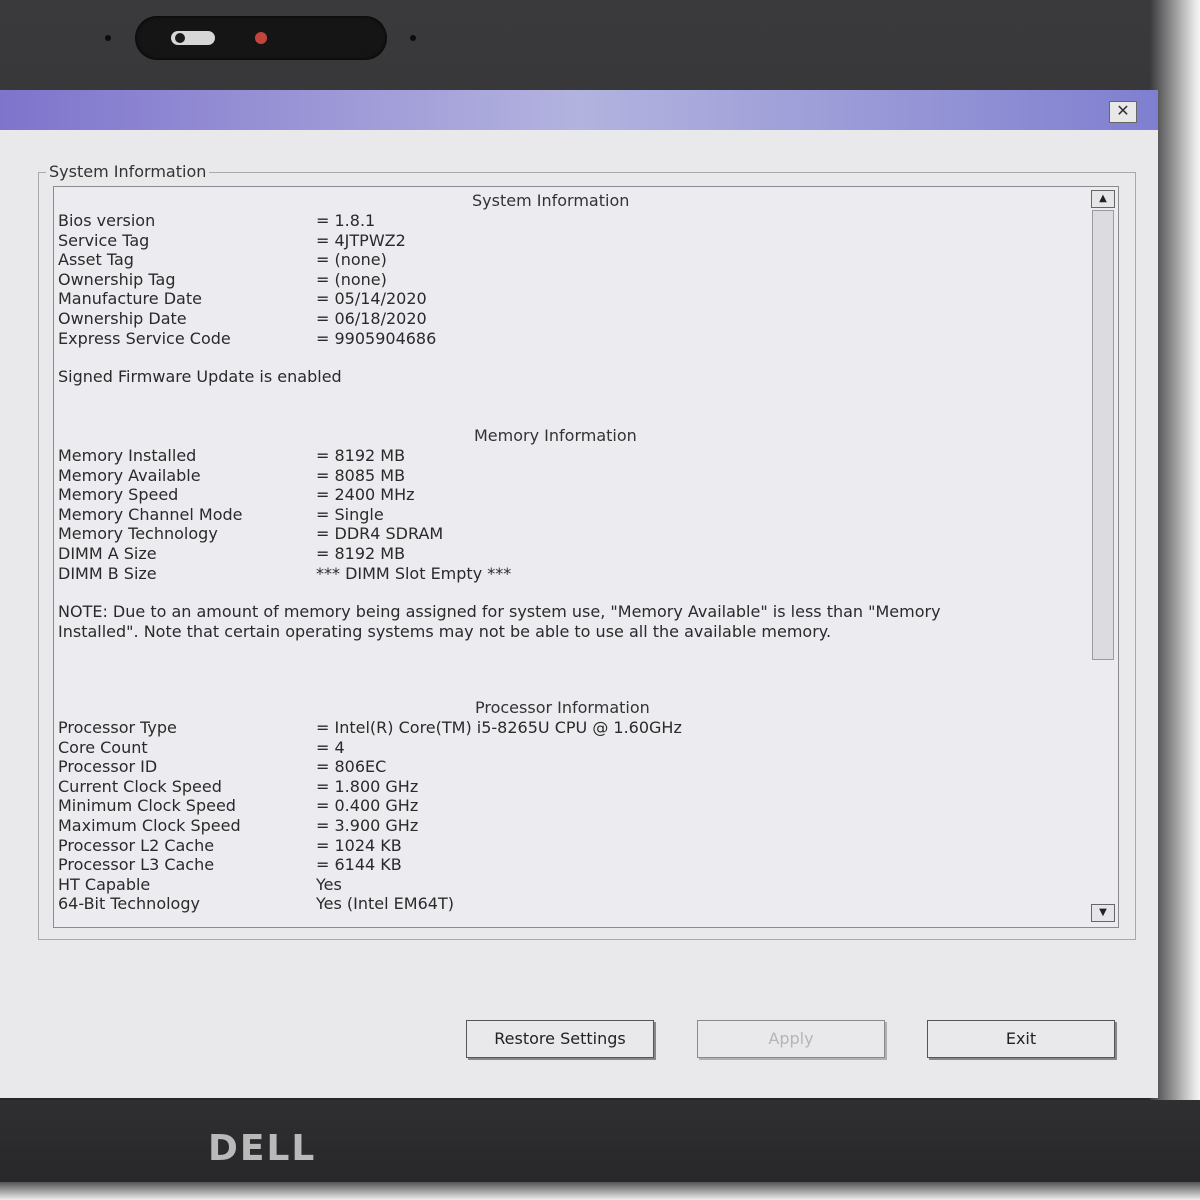 The height and width of the screenshot is (1200, 1200). What do you see at coordinates (367, 786) in the screenshot?
I see `row-value: = 1.800 GHz` at bounding box center [367, 786].